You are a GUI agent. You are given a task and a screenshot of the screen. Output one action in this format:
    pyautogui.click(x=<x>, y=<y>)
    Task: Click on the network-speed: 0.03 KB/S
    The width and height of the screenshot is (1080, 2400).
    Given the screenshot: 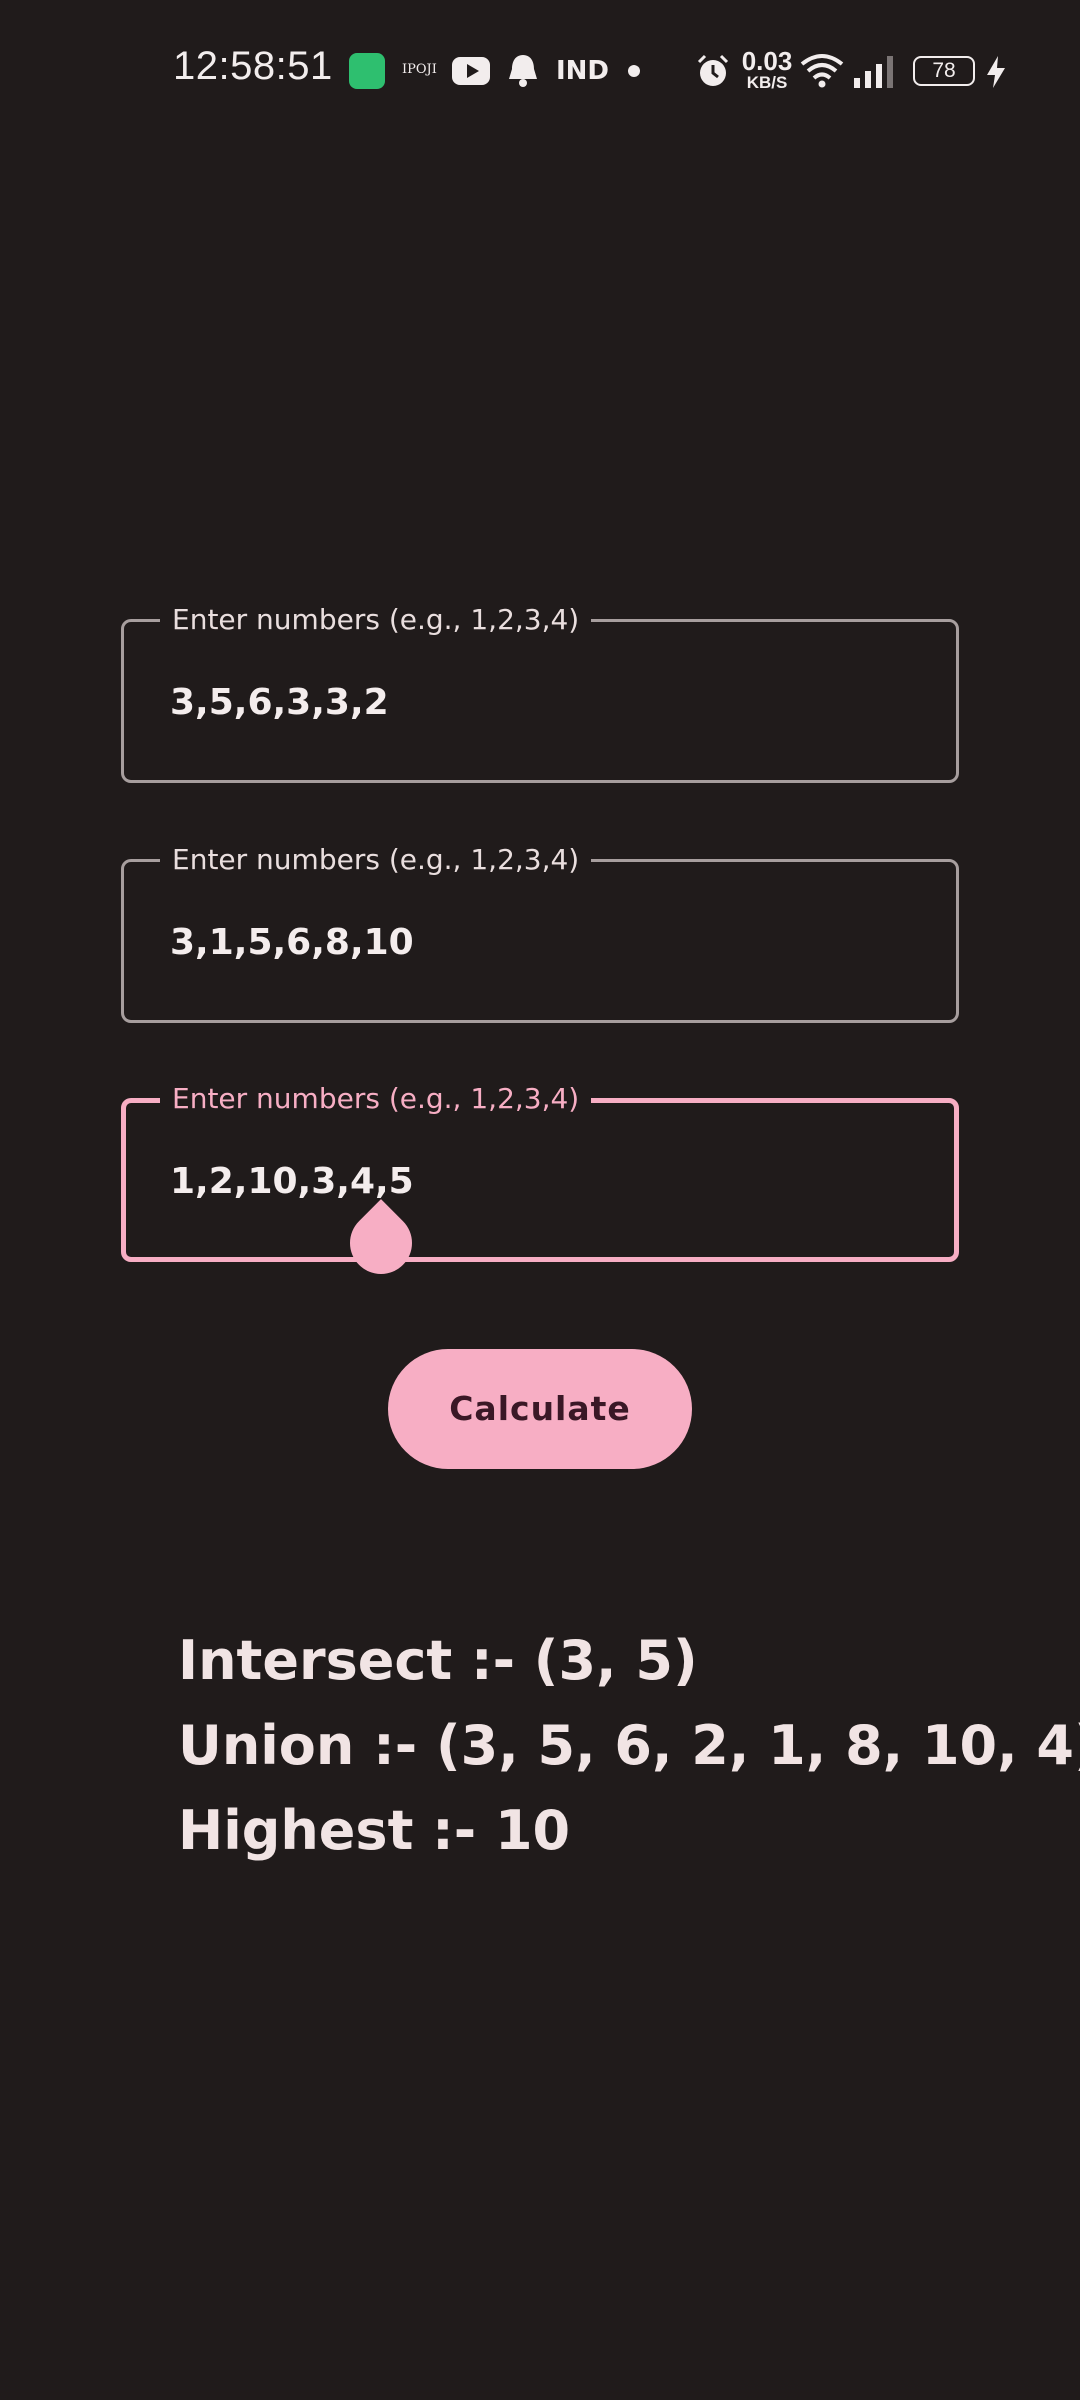 What is the action you would take?
    pyautogui.click(x=767, y=69)
    